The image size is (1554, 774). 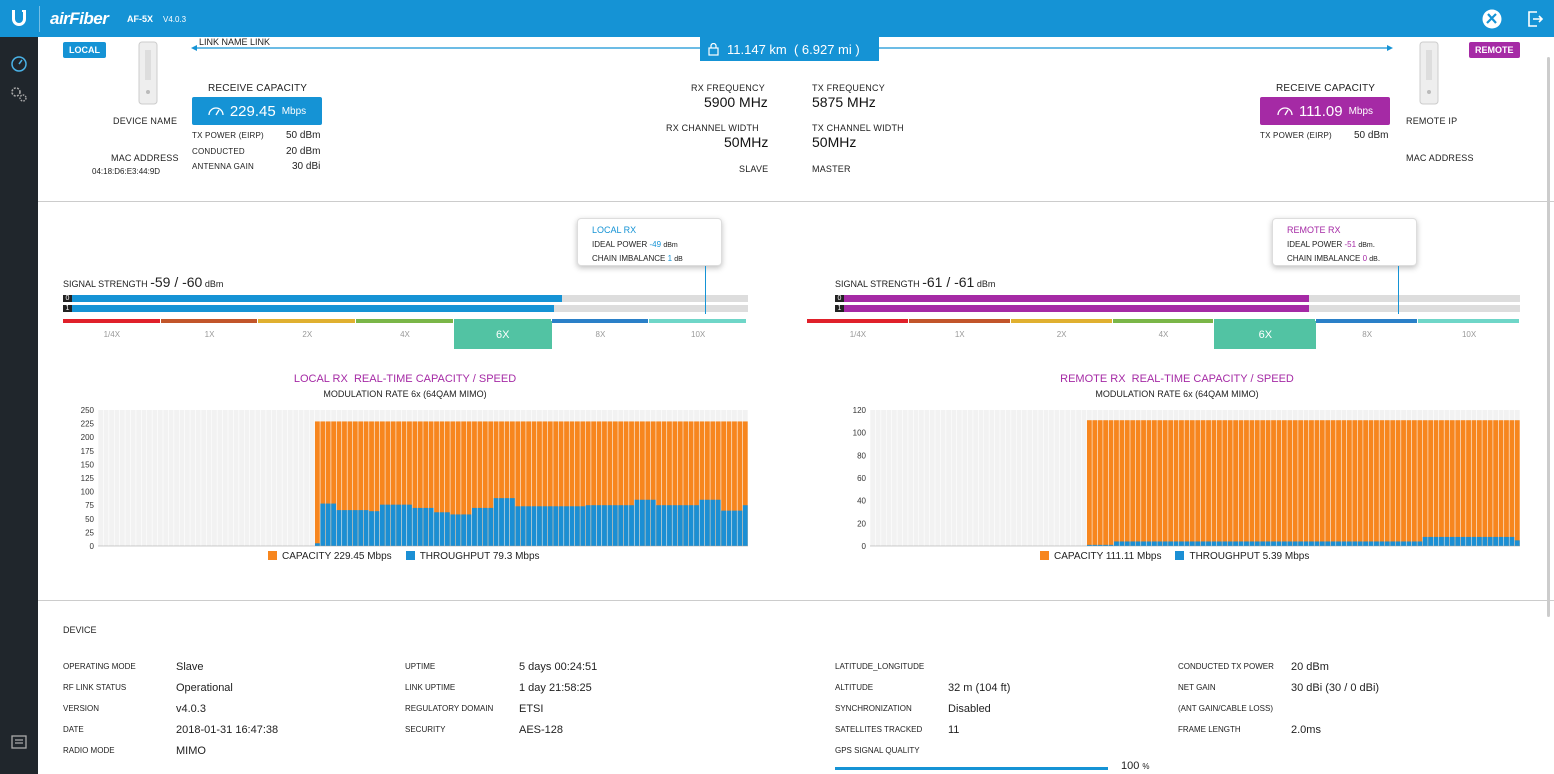 What do you see at coordinates (19, 405) in the screenshot?
I see `sidebar` at bounding box center [19, 405].